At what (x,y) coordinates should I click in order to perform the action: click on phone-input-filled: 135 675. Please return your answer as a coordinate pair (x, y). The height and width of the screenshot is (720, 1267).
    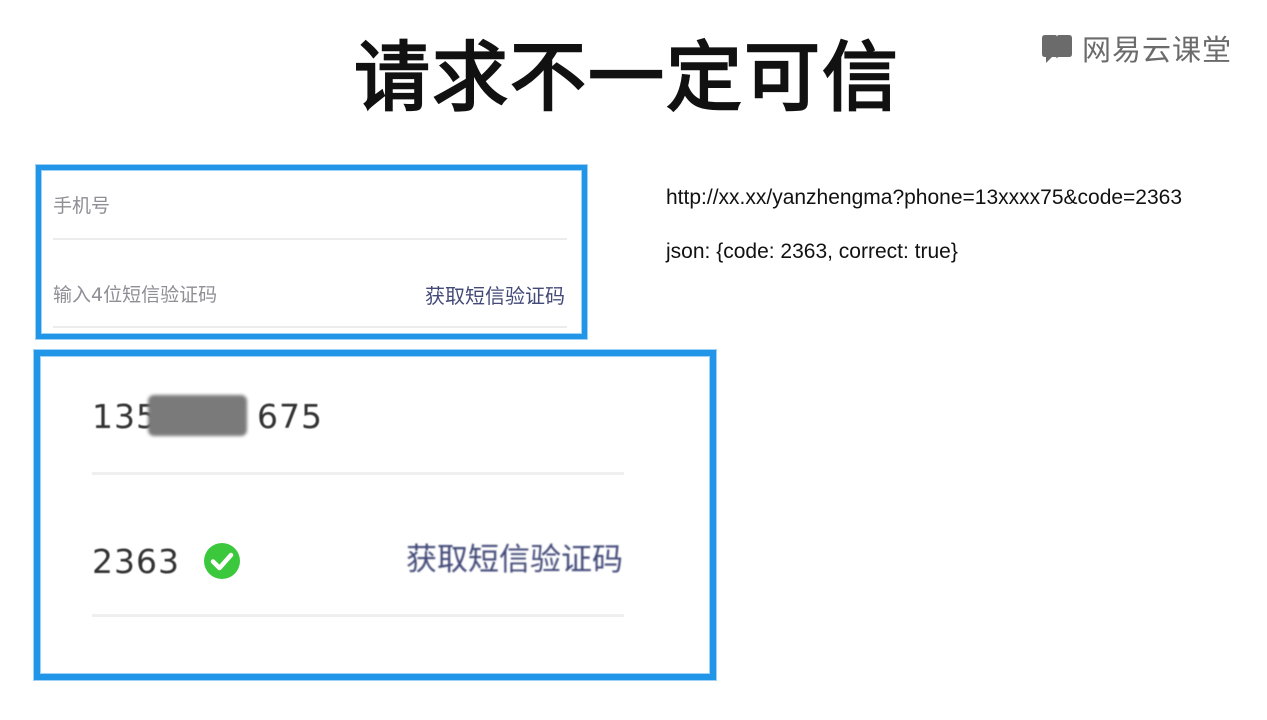
    Looking at the image, I should click on (207, 417).